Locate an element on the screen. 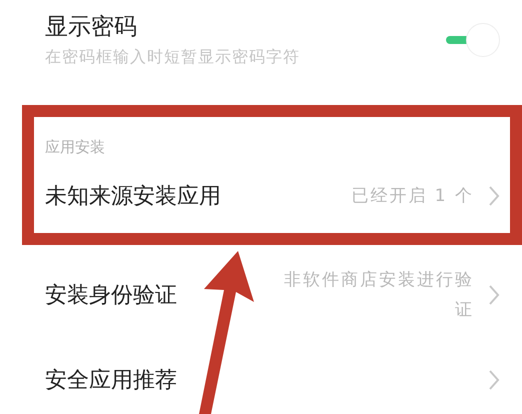  row-label: 安装身份验证 is located at coordinates (111, 296).